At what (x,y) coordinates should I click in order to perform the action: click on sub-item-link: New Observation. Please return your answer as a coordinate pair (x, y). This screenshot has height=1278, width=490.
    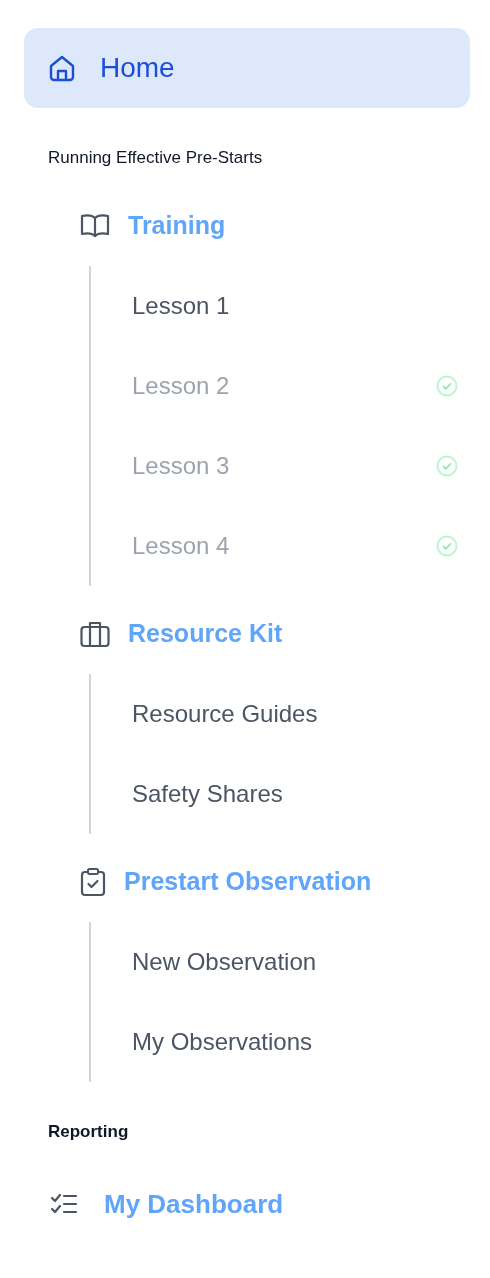
    Looking at the image, I should click on (280, 962).